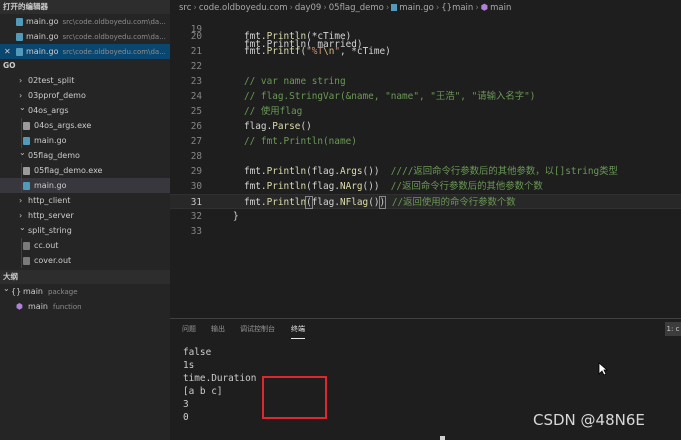 This screenshot has width=681, height=440. Describe the element at coordinates (442, 438) in the screenshot. I see `scrollbar-thumb` at that location.